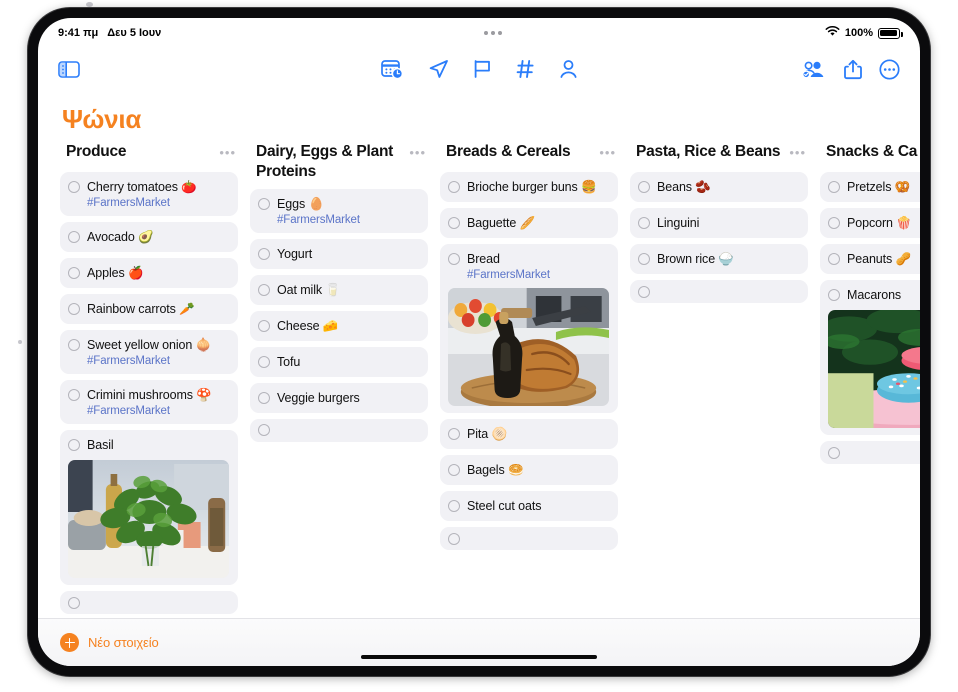 This screenshot has width=958, height=692. Describe the element at coordinates (482, 69) in the screenshot. I see `flag-icon` at that location.